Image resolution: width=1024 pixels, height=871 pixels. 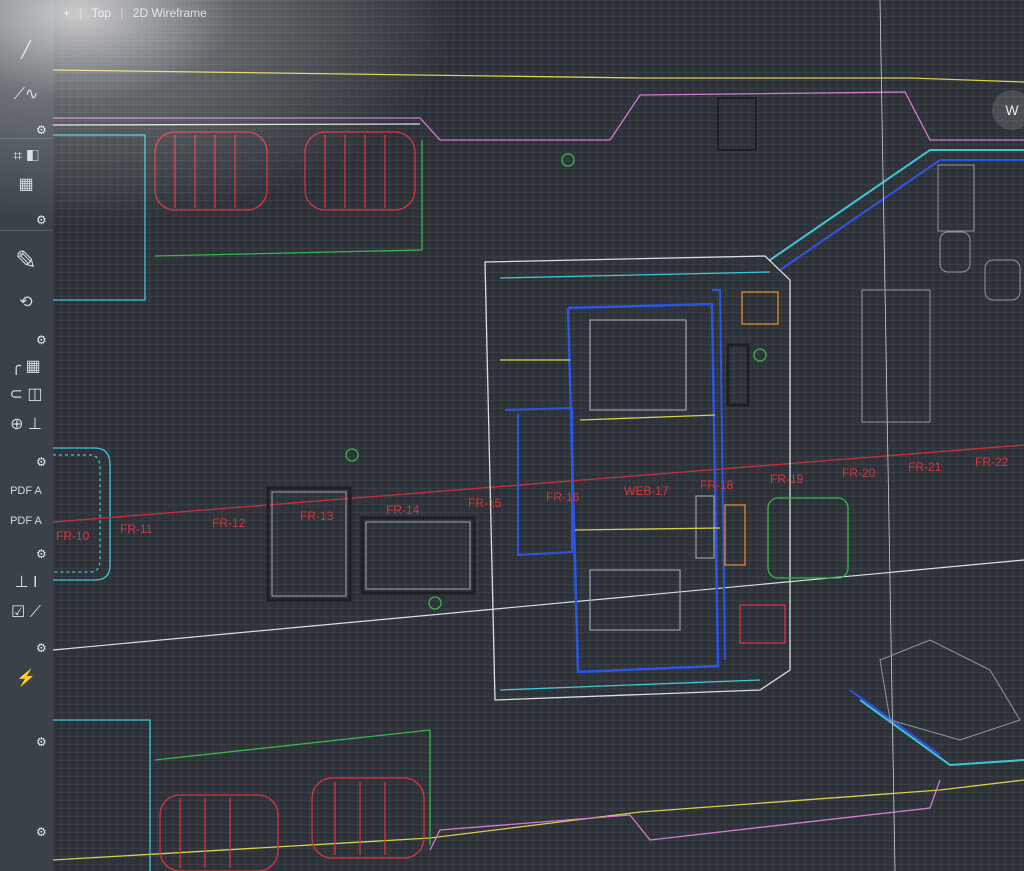 I want to click on frame-label: FR-21, so click(x=925, y=467).